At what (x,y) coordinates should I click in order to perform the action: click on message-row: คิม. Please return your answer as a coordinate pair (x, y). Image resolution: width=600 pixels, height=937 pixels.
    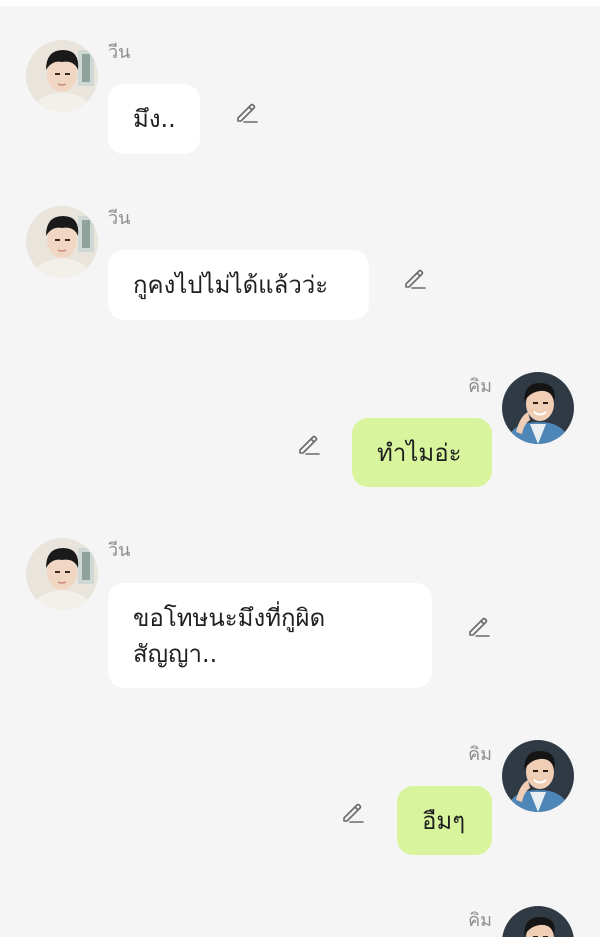
    Looking at the image, I should click on (300, 921).